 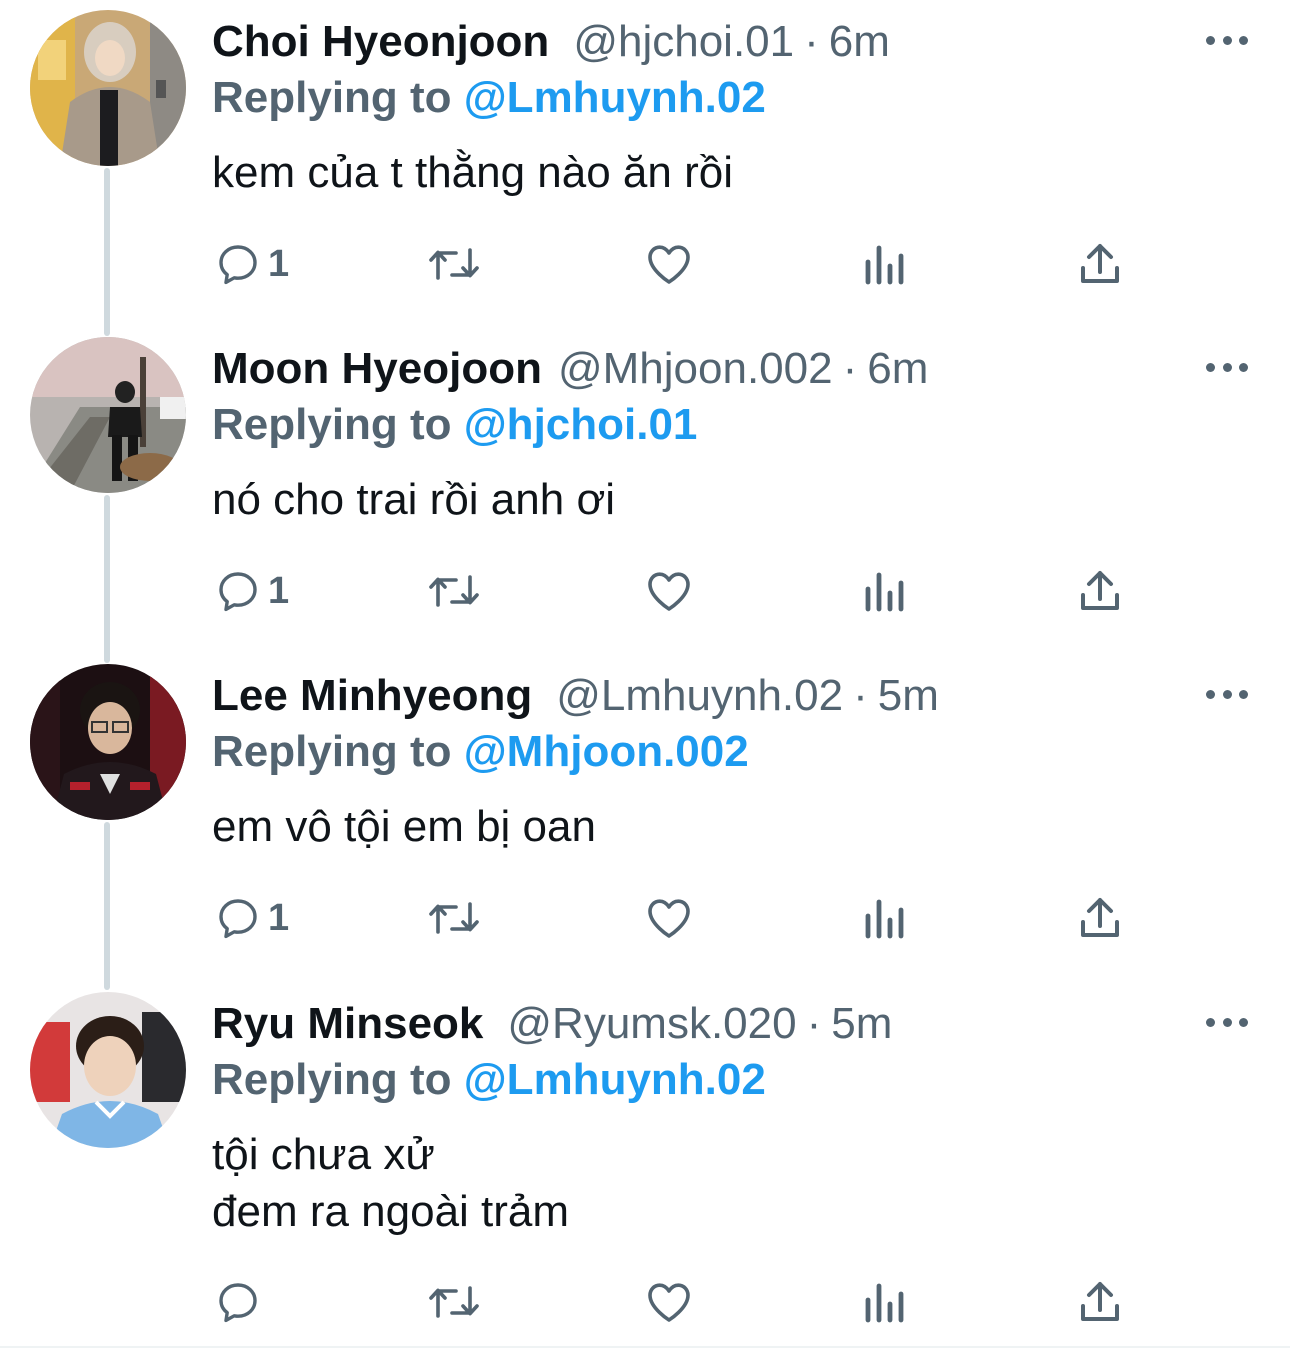 I want to click on tweet-text: tội chưa xử đem ra ngoài trảm, so click(x=391, y=1183).